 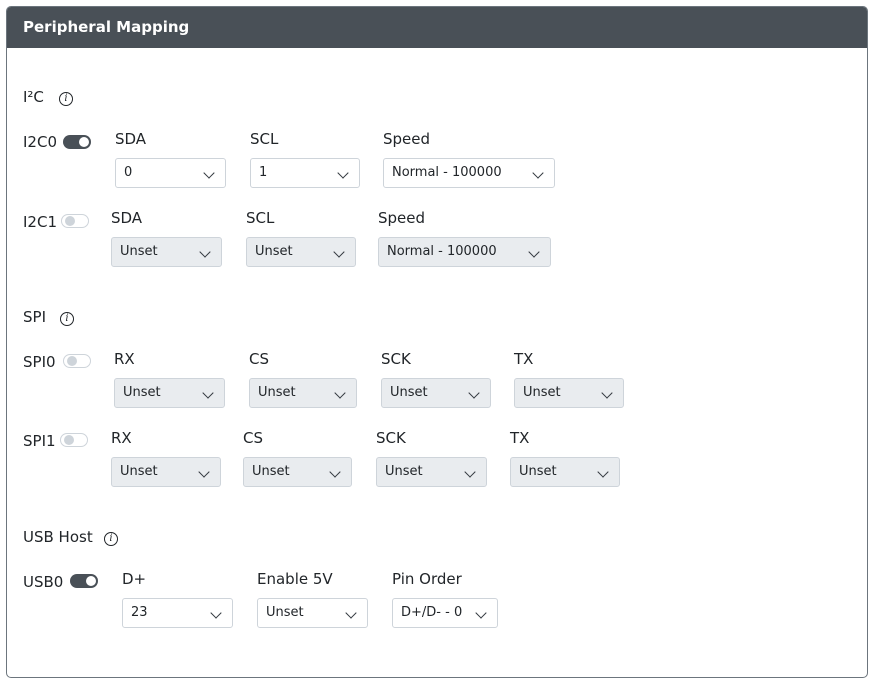 I want to click on label-usb0-dplus: D+, so click(x=134, y=579).